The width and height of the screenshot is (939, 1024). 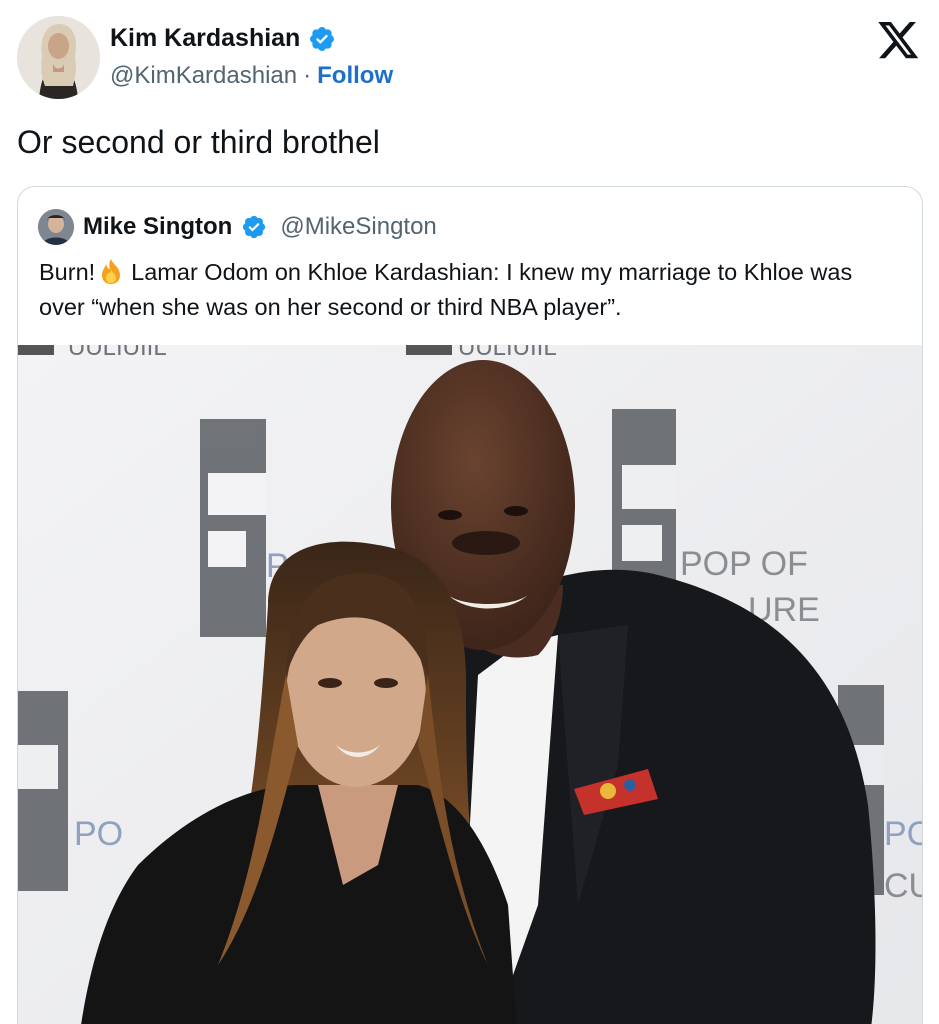 What do you see at coordinates (117, 353) in the screenshot?
I see `backdrop-text-top-left: UULIUIIL` at bounding box center [117, 353].